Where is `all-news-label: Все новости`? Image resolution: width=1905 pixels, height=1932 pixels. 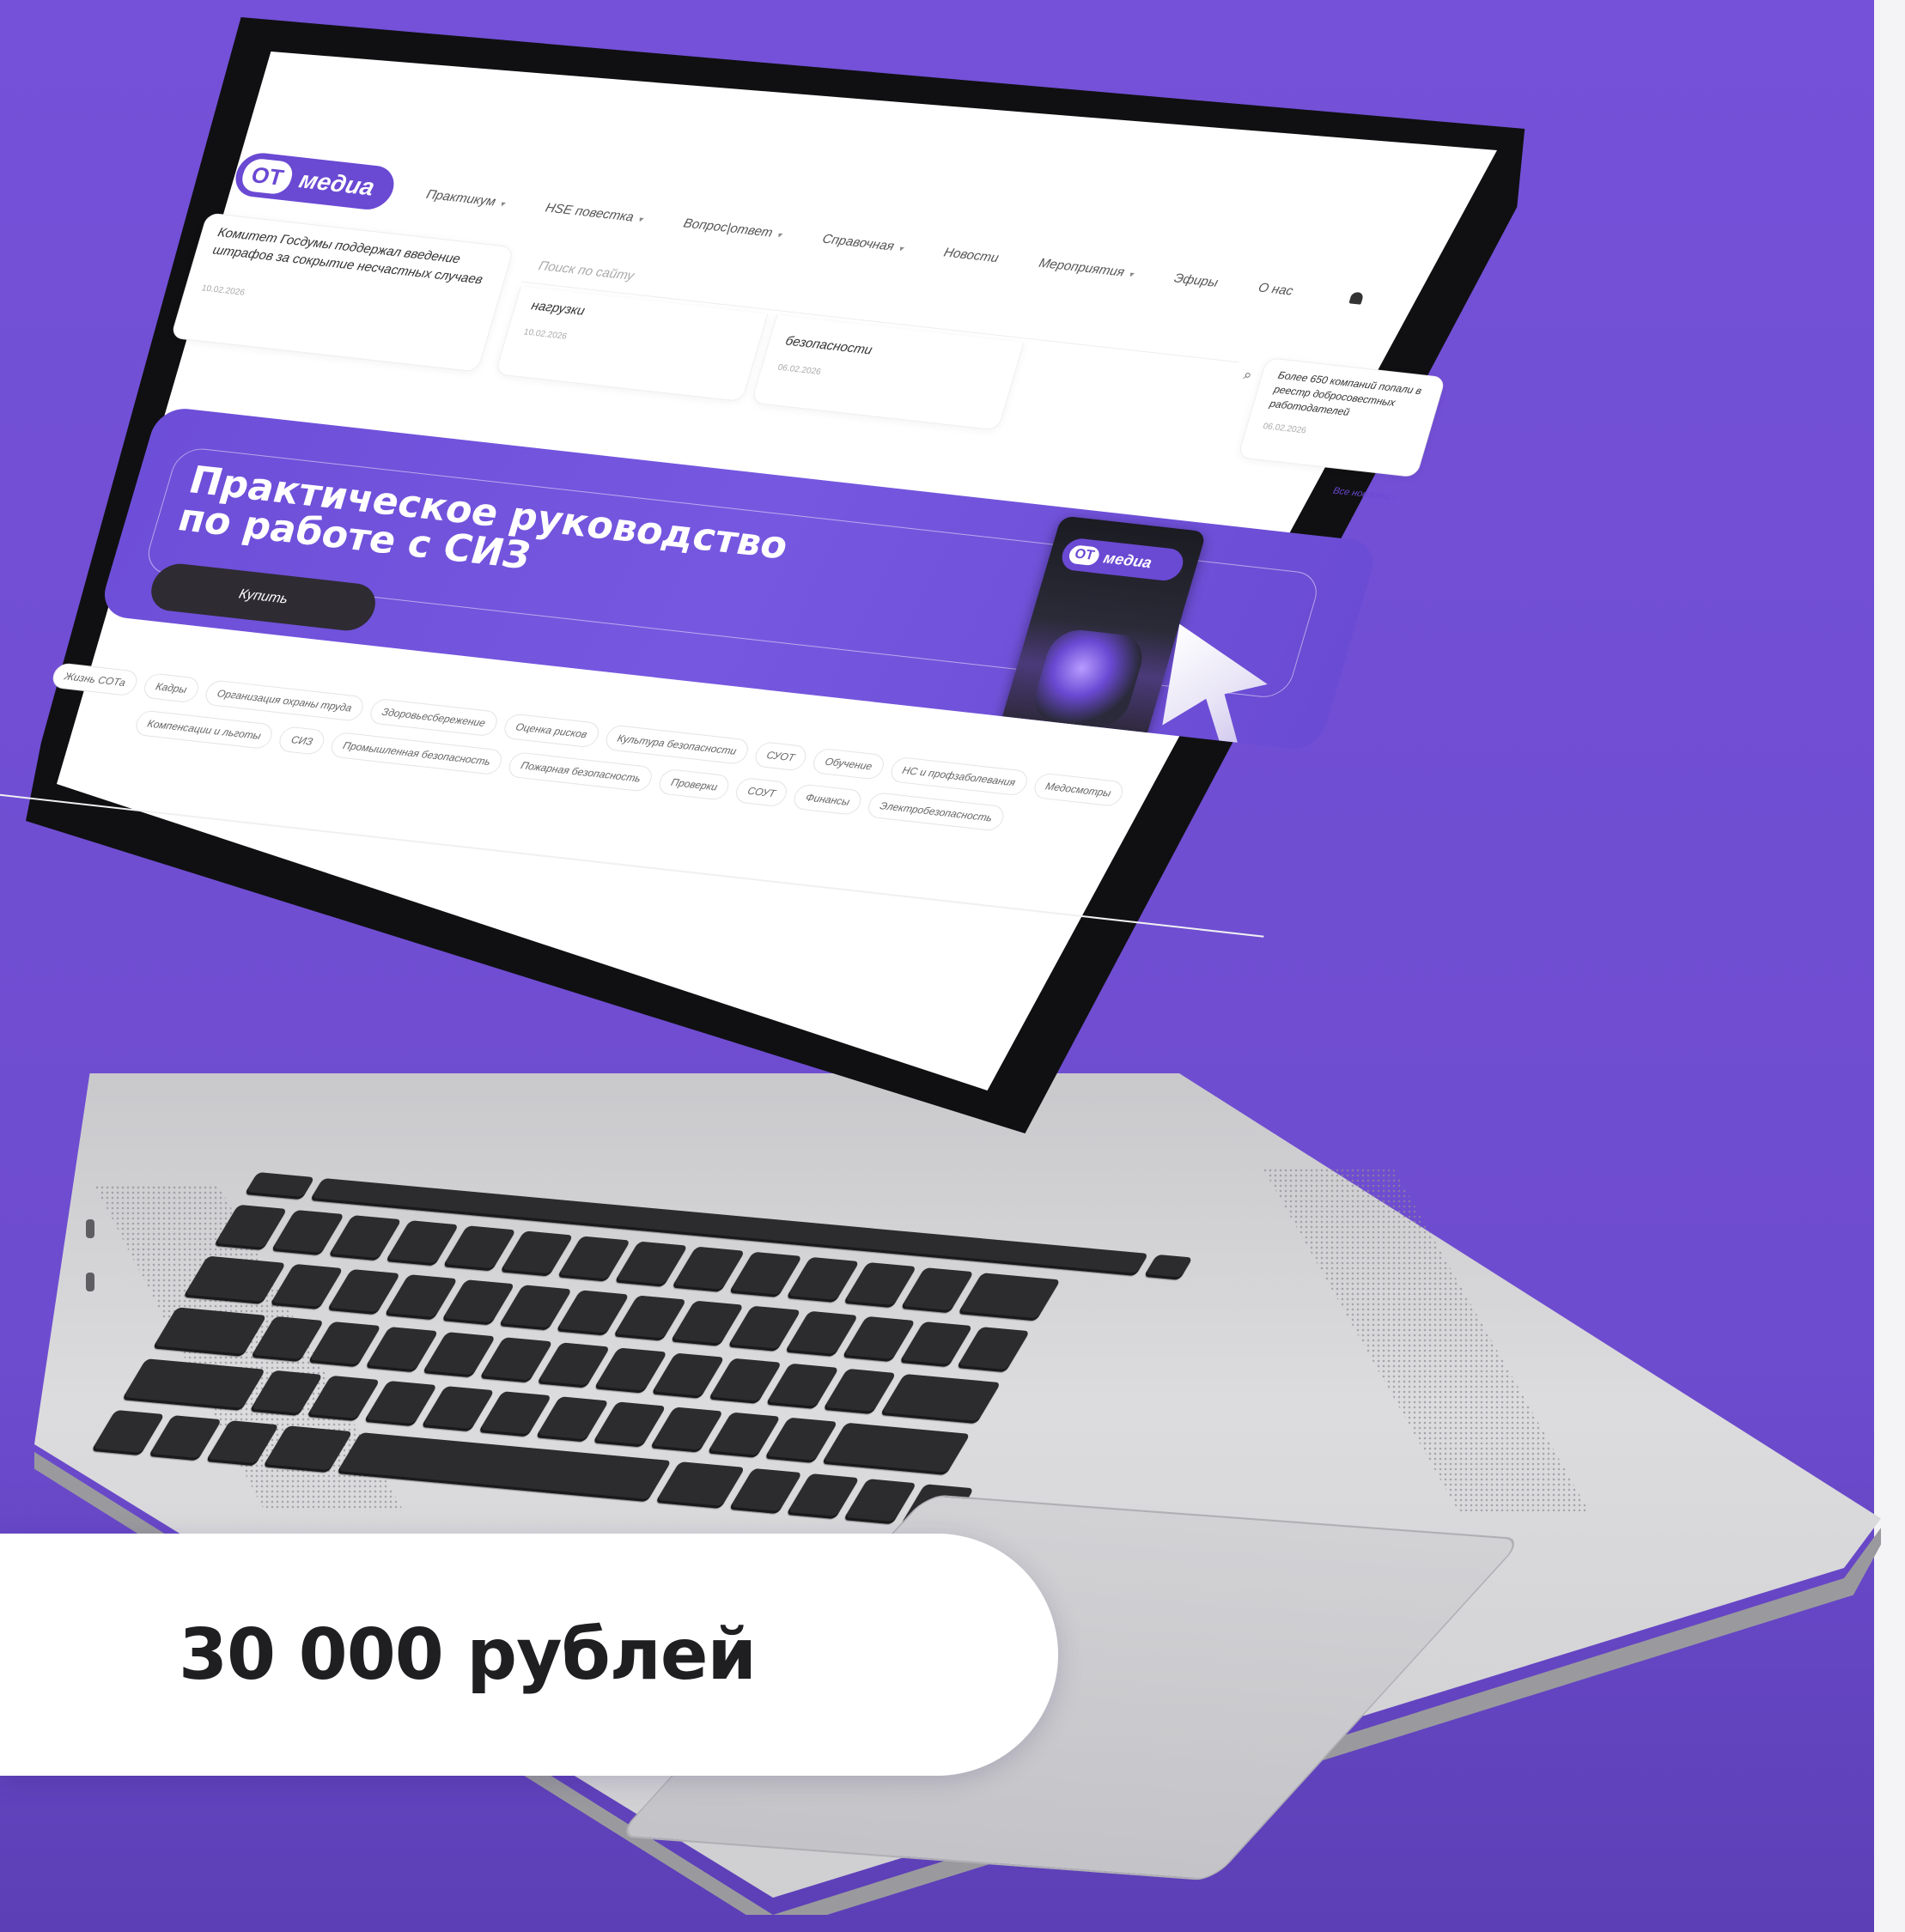 all-news-label: Все новости is located at coordinates (1361, 494).